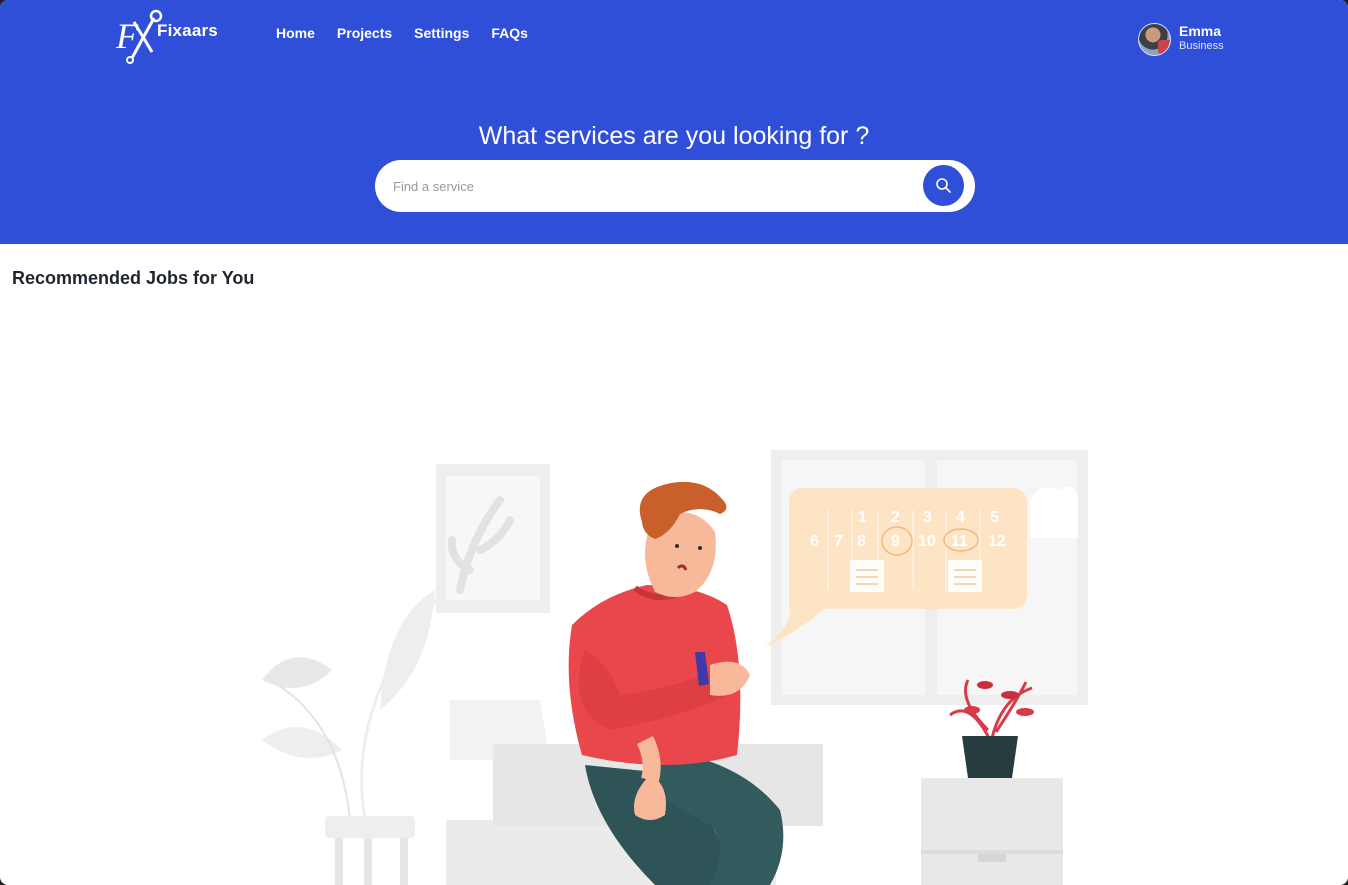 The height and width of the screenshot is (885, 1348). I want to click on user-profile: Emma Business, so click(1188, 40).